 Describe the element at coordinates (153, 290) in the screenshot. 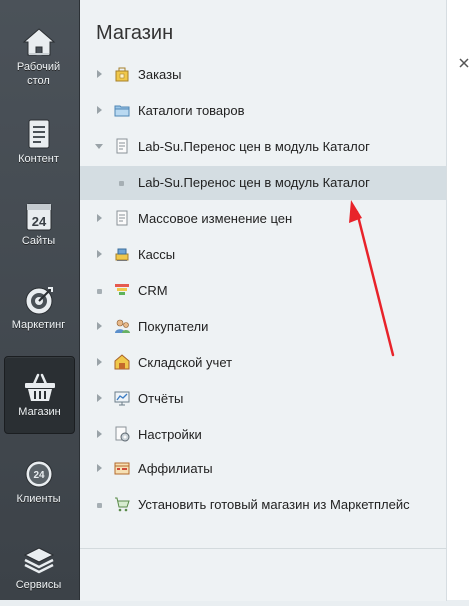

I see `menu-label-crm: CRM` at that location.